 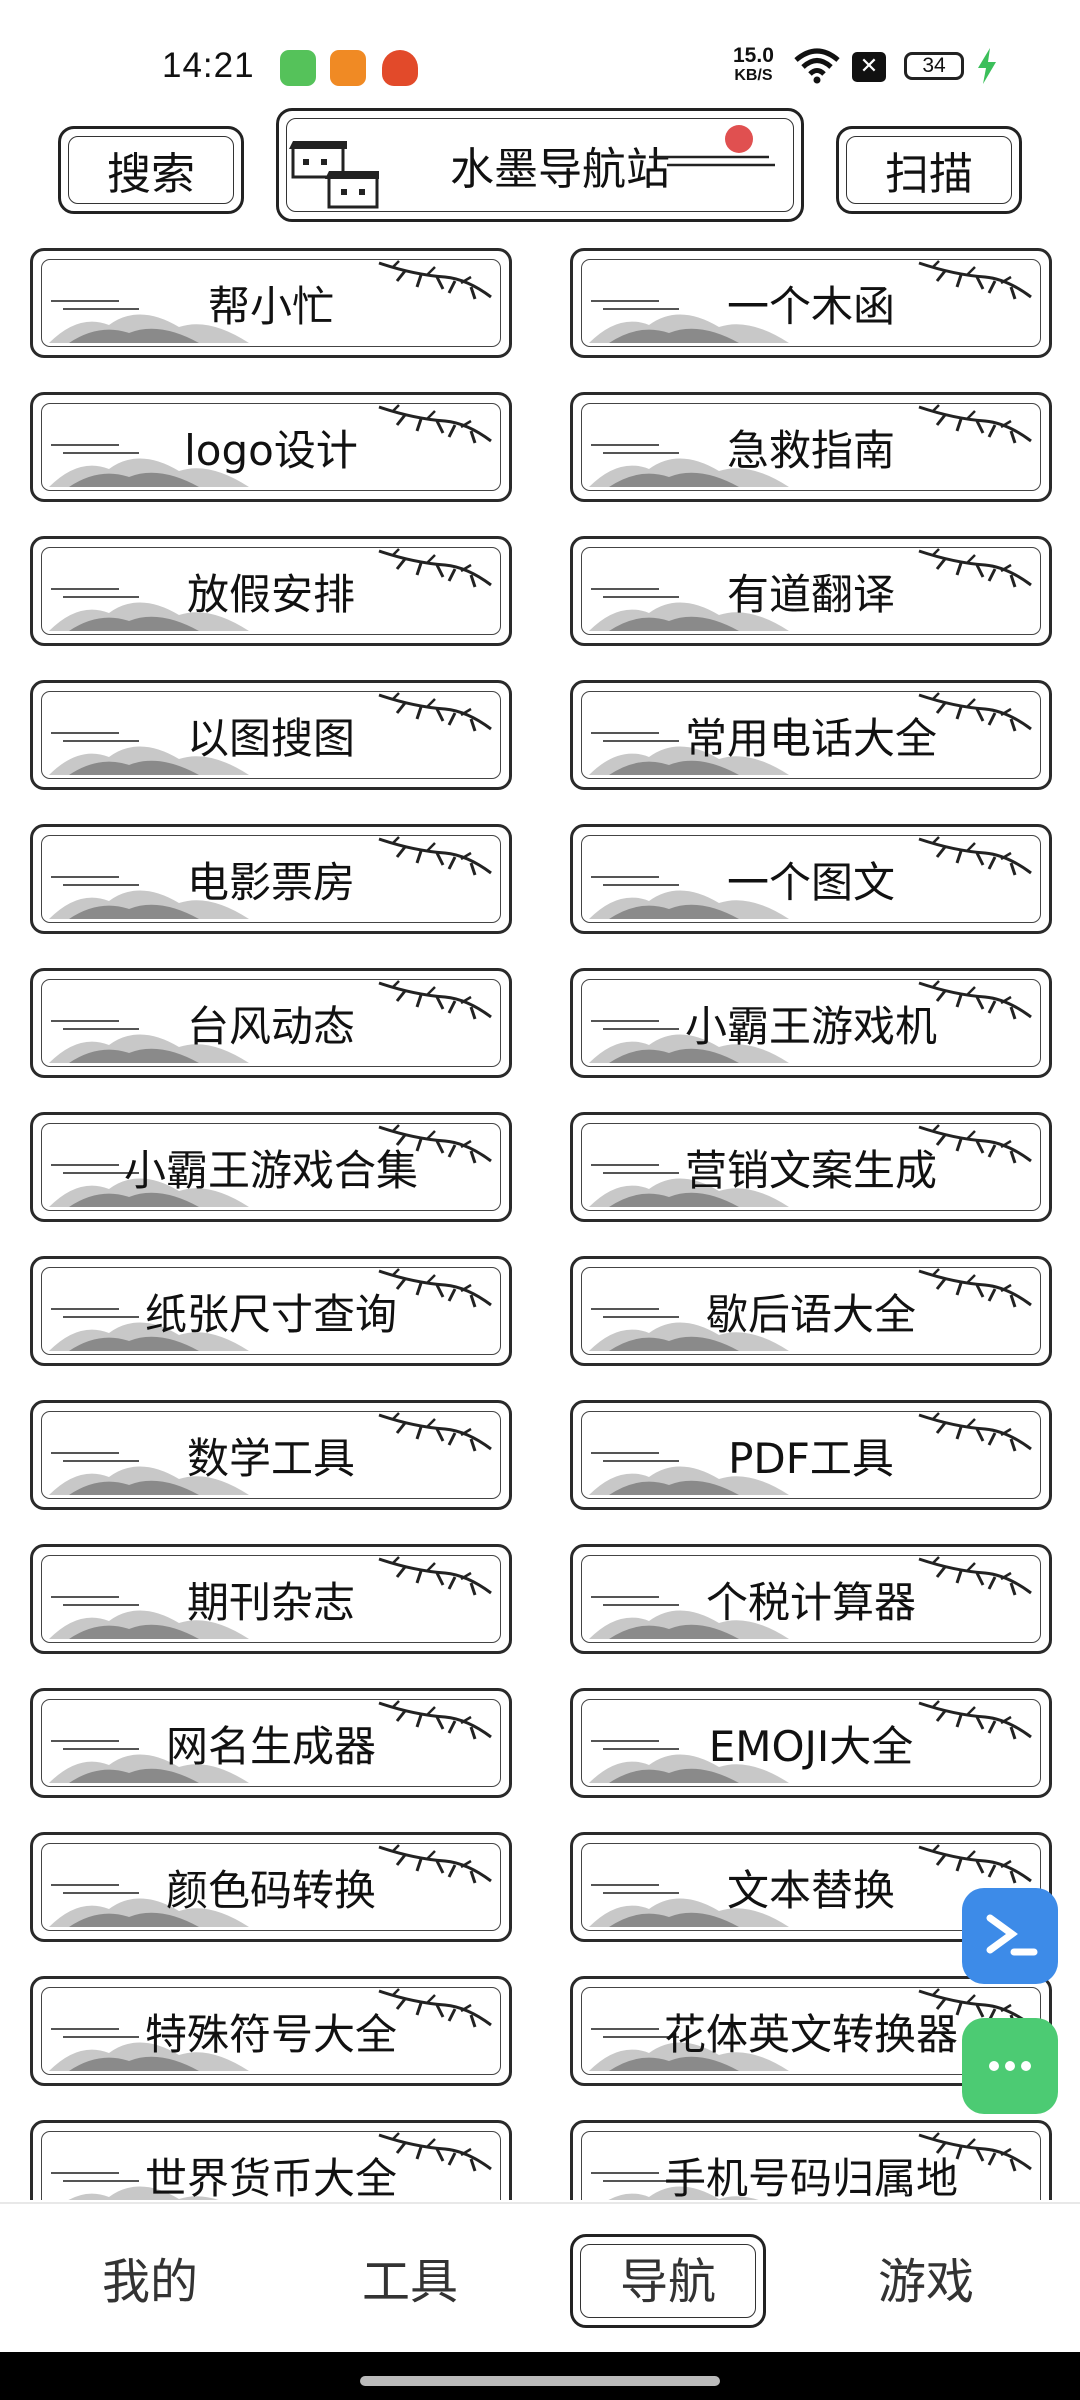 What do you see at coordinates (151, 174) in the screenshot?
I see `search-button-label: 搜索` at bounding box center [151, 174].